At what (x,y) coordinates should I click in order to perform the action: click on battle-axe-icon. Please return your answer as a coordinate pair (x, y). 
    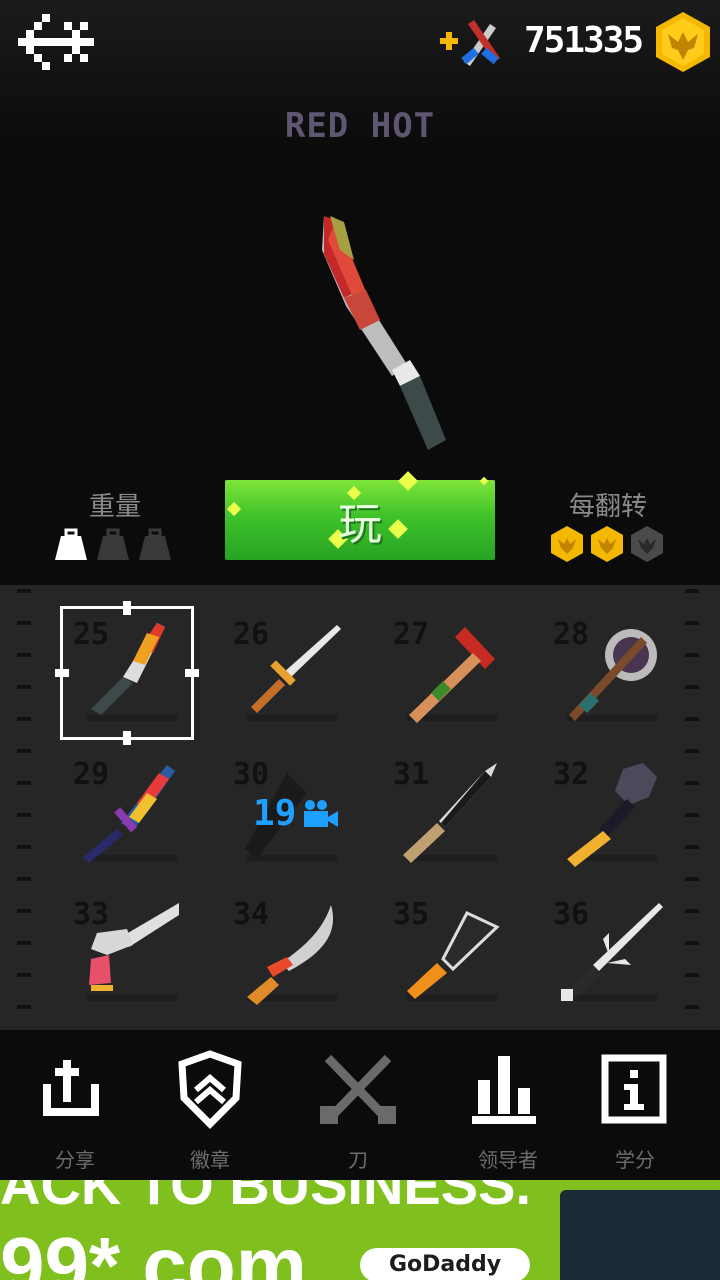
    Looking at the image, I should click on (613, 675).